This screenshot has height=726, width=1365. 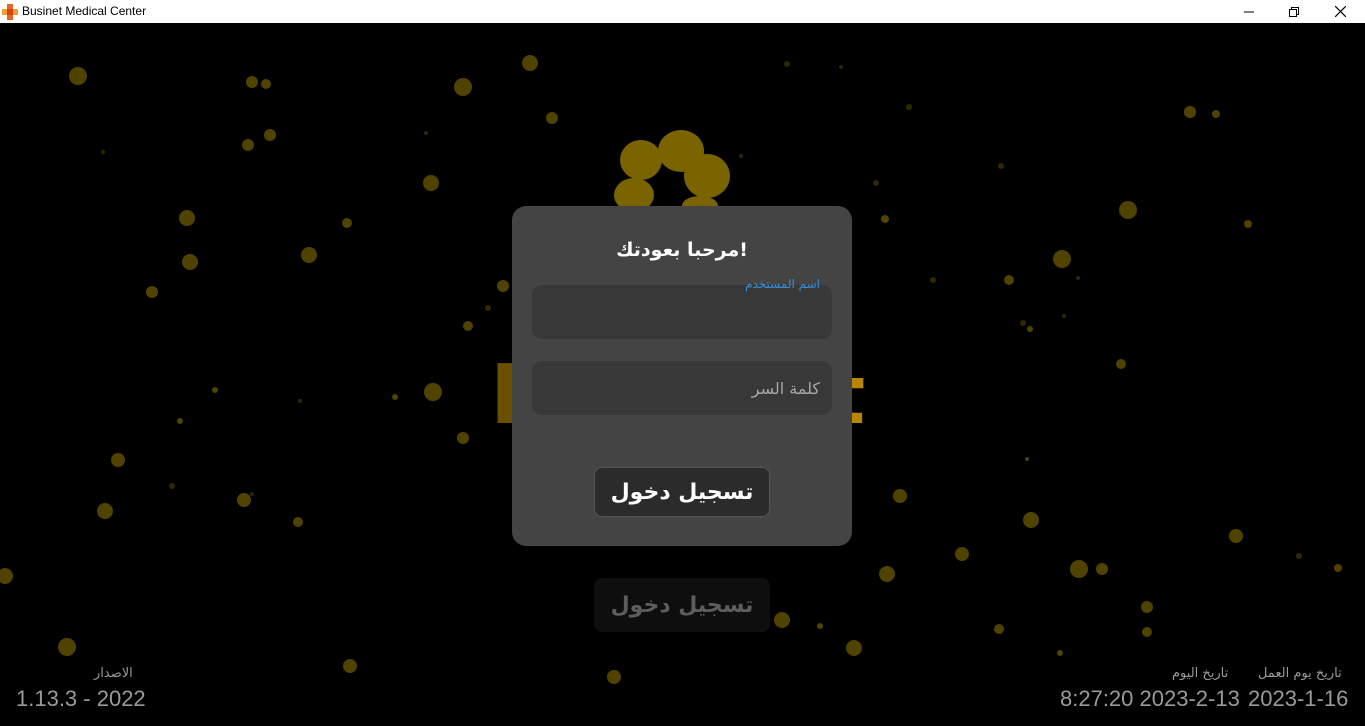 I want to click on medical-cross-icon, so click(x=10, y=12).